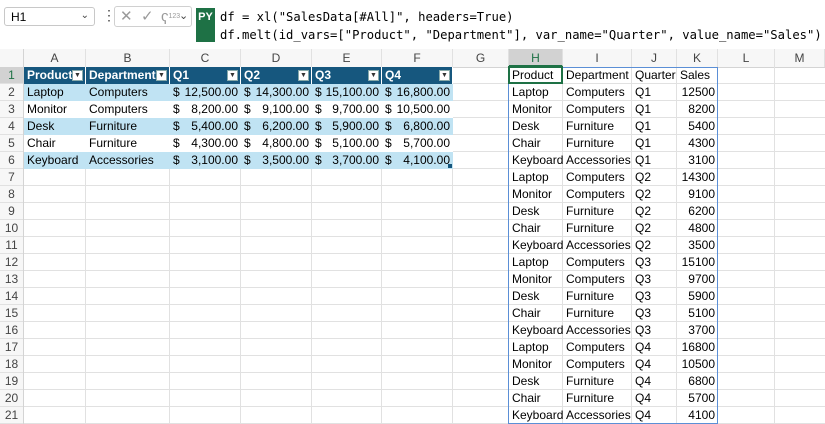 Image resolution: width=825 pixels, height=424 pixels. What do you see at coordinates (536, 75) in the screenshot?
I see `output-header-cell: Product` at bounding box center [536, 75].